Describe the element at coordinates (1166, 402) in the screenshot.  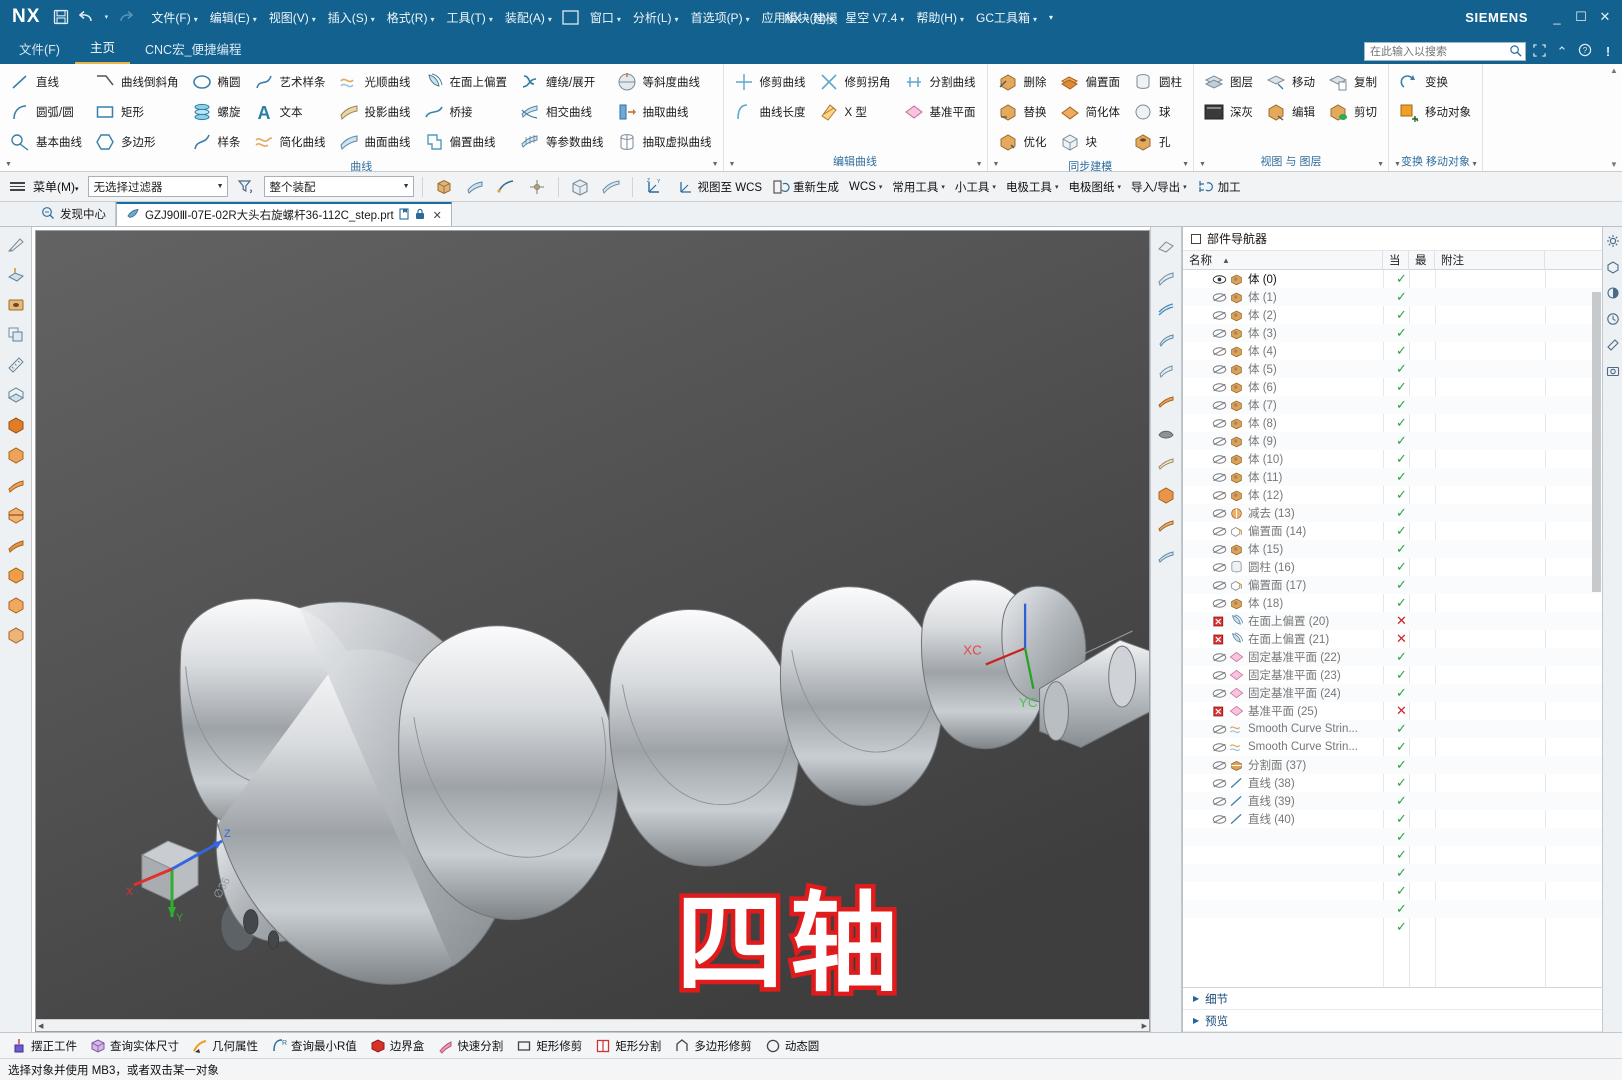
I see `face-blend-icon` at that location.